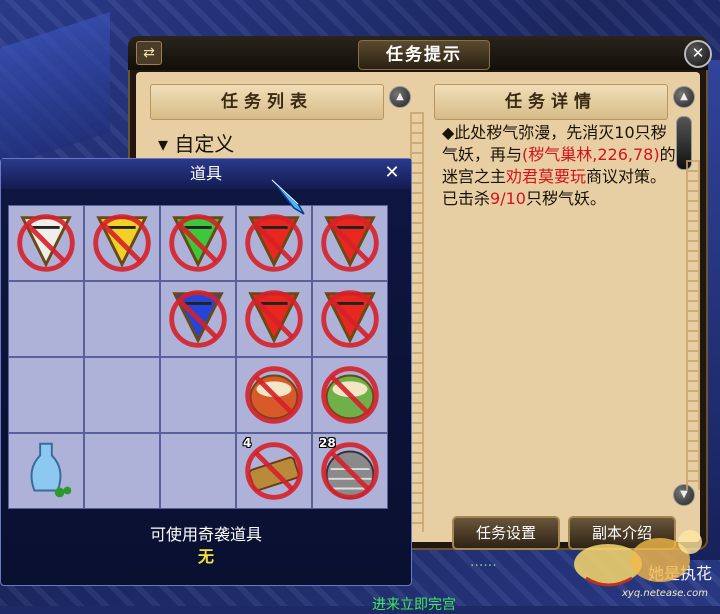  What do you see at coordinates (684, 97) in the screenshot?
I see `detail-scroll-up-icon: ▲` at bounding box center [684, 97].